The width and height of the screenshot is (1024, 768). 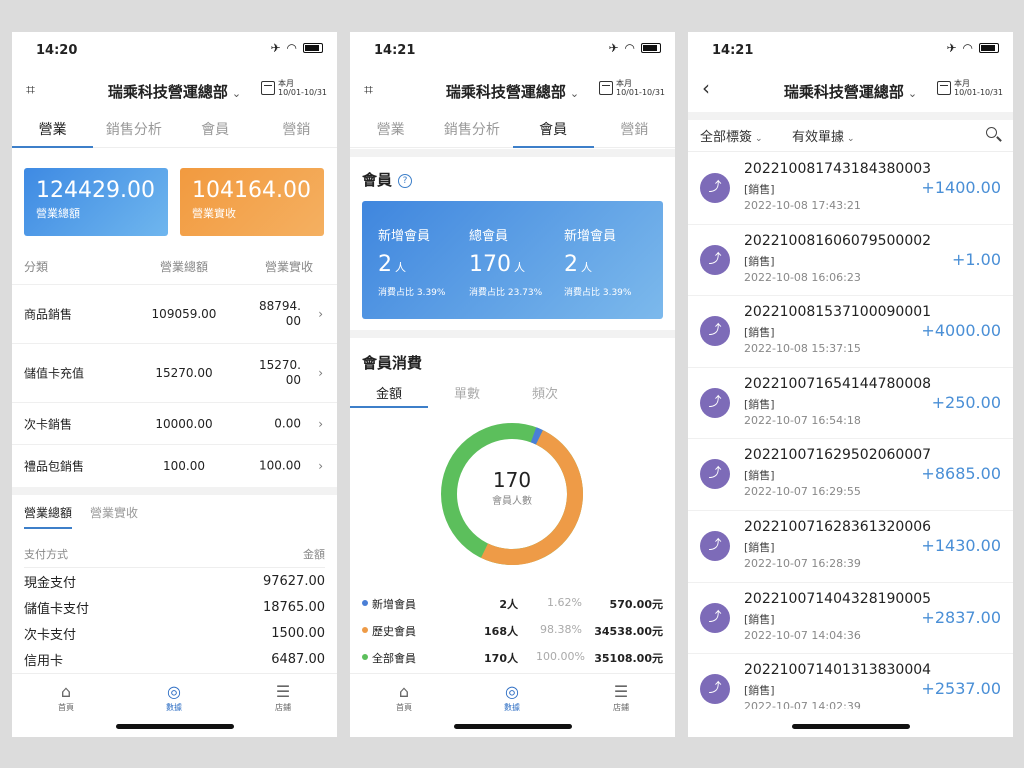 I want to click on stat-new-members: 新增會員 2人 消費占比 3.39%, so click(x=426, y=261).